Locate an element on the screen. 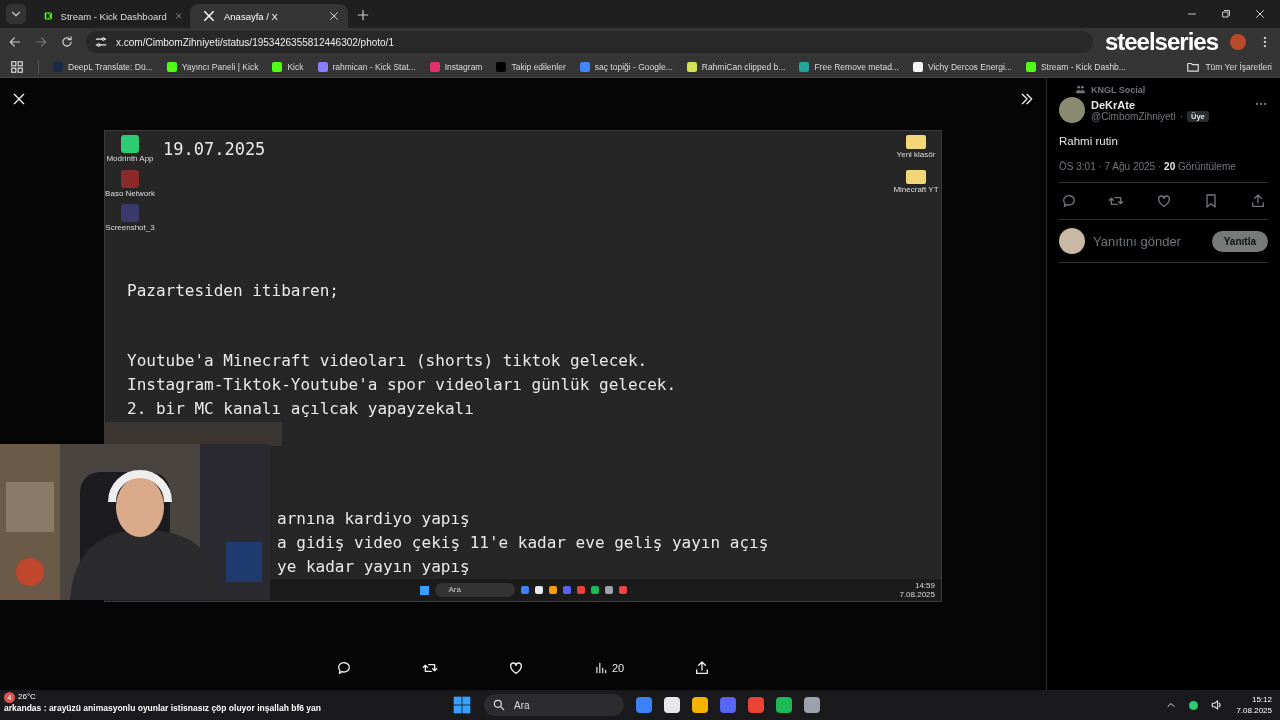 Image resolution: width=1280 pixels, height=720 pixels. apps-icon is located at coordinates (17, 66).